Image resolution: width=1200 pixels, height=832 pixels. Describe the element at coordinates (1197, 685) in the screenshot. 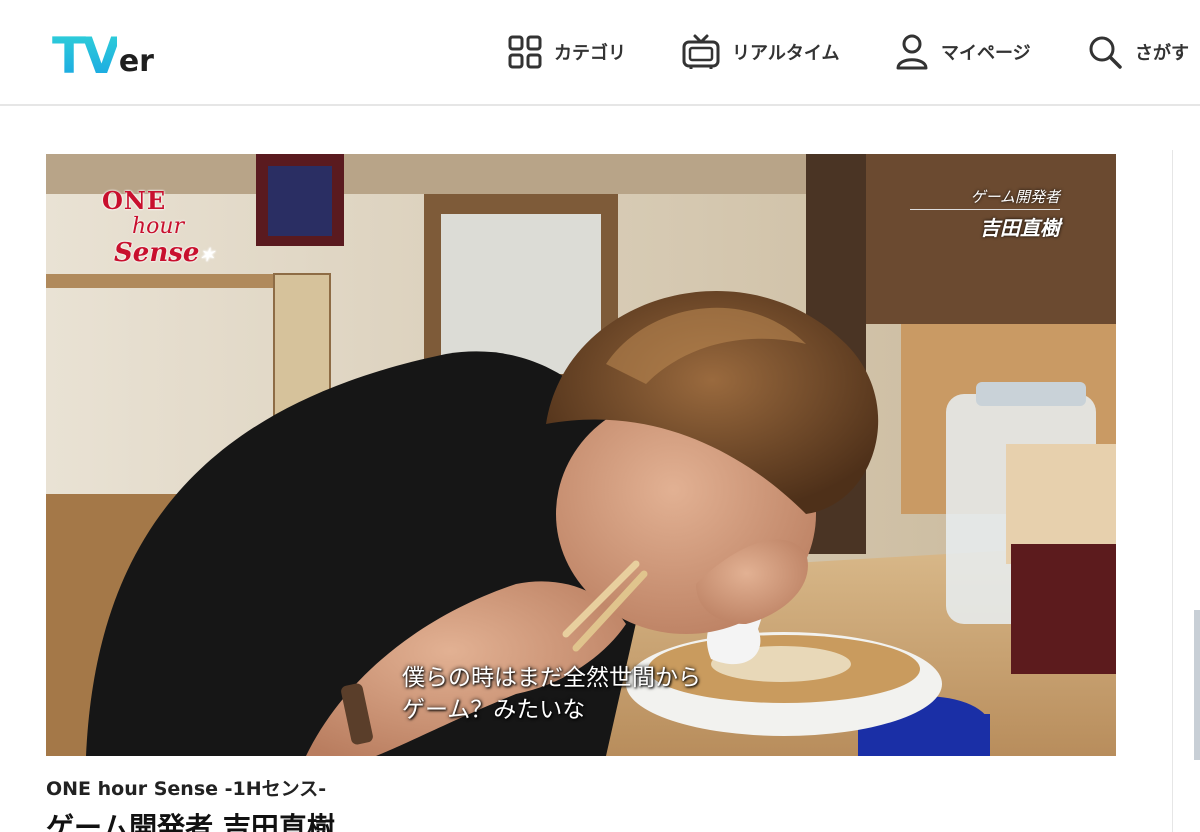

I see `side-panel-thumbnail` at that location.